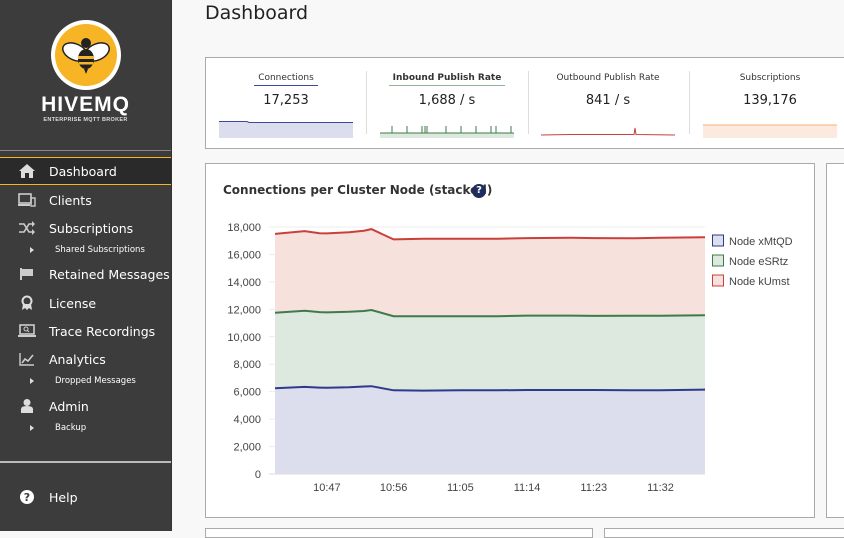  What do you see at coordinates (247, 420) in the screenshot?
I see `y-tick-label: 4,000` at bounding box center [247, 420].